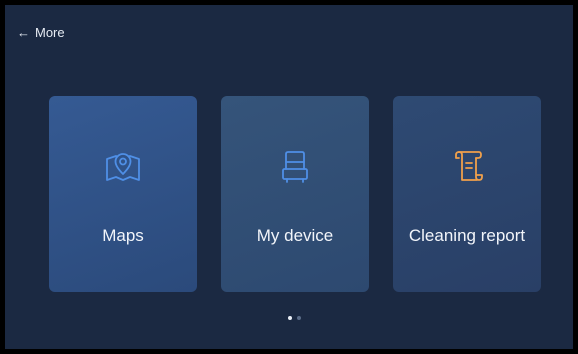  Describe the element at coordinates (467, 235) in the screenshot. I see `cleaning-report-label: Cleaning report` at that location.